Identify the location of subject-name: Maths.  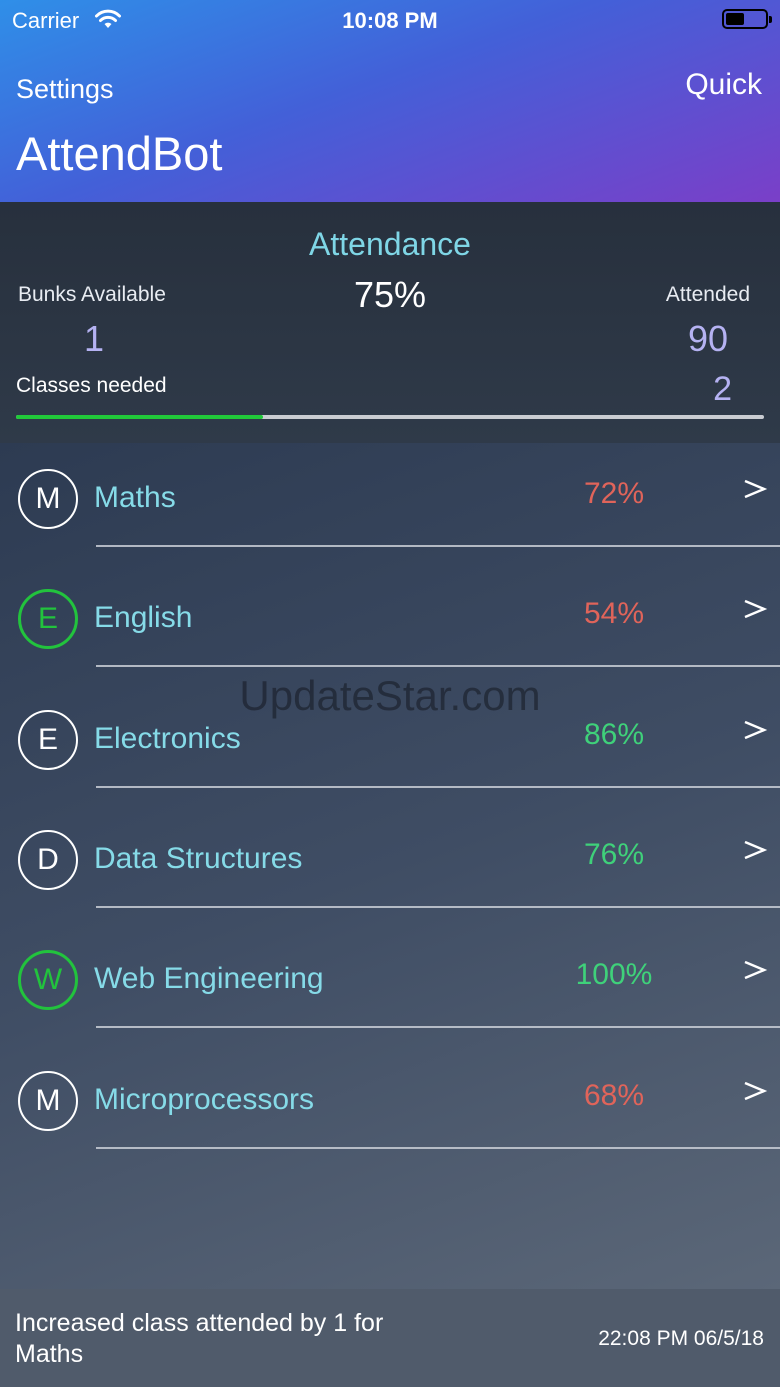
(135, 497).